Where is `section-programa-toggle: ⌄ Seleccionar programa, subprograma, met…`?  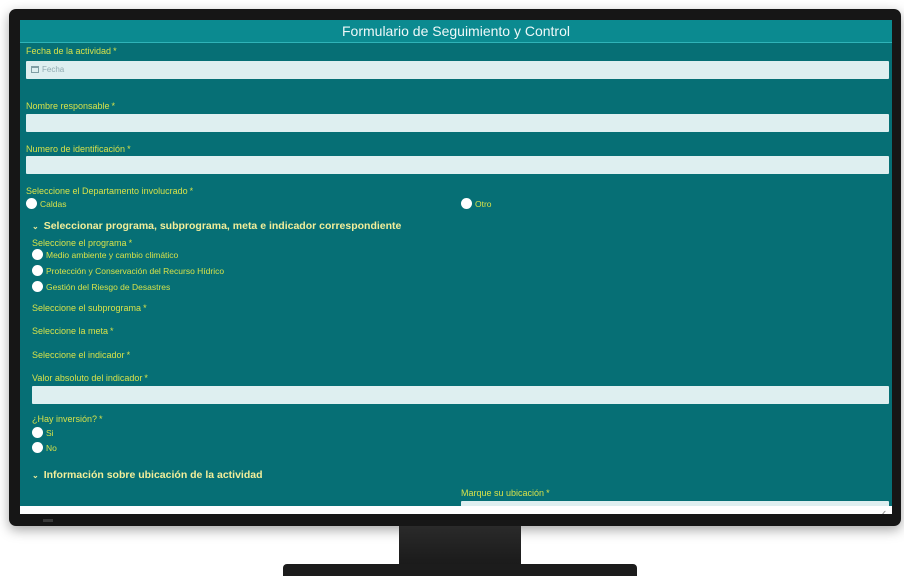 section-programa-toggle: ⌄ Seleccionar programa, subprograma, met… is located at coordinates (216, 226).